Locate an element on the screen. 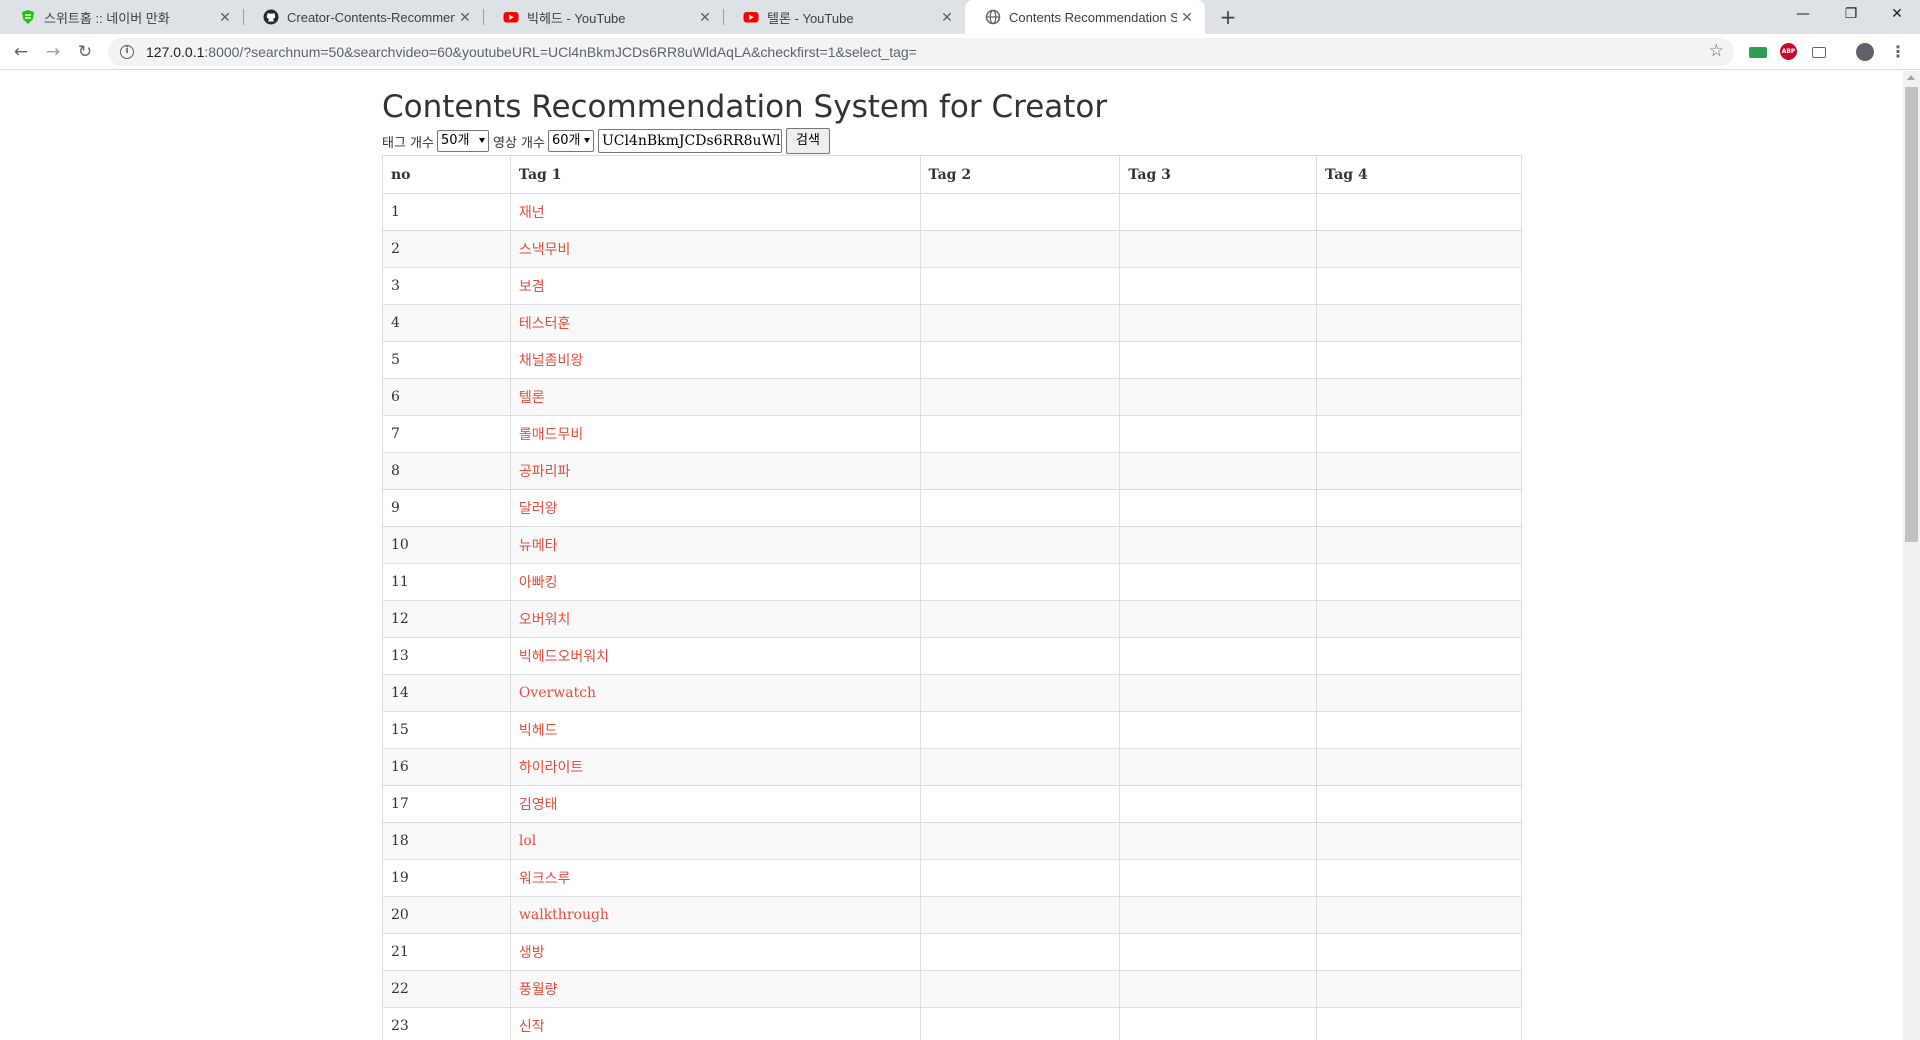 The width and height of the screenshot is (1920, 1040). adblock-plus-icon: ABP is located at coordinates (1788, 51).